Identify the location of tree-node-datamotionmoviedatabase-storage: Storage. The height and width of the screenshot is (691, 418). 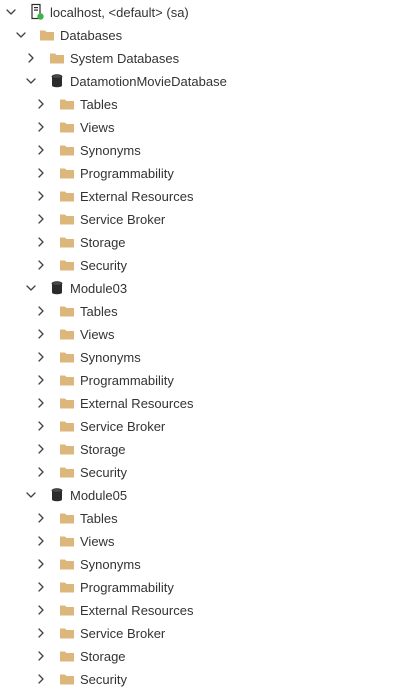
(209, 242).